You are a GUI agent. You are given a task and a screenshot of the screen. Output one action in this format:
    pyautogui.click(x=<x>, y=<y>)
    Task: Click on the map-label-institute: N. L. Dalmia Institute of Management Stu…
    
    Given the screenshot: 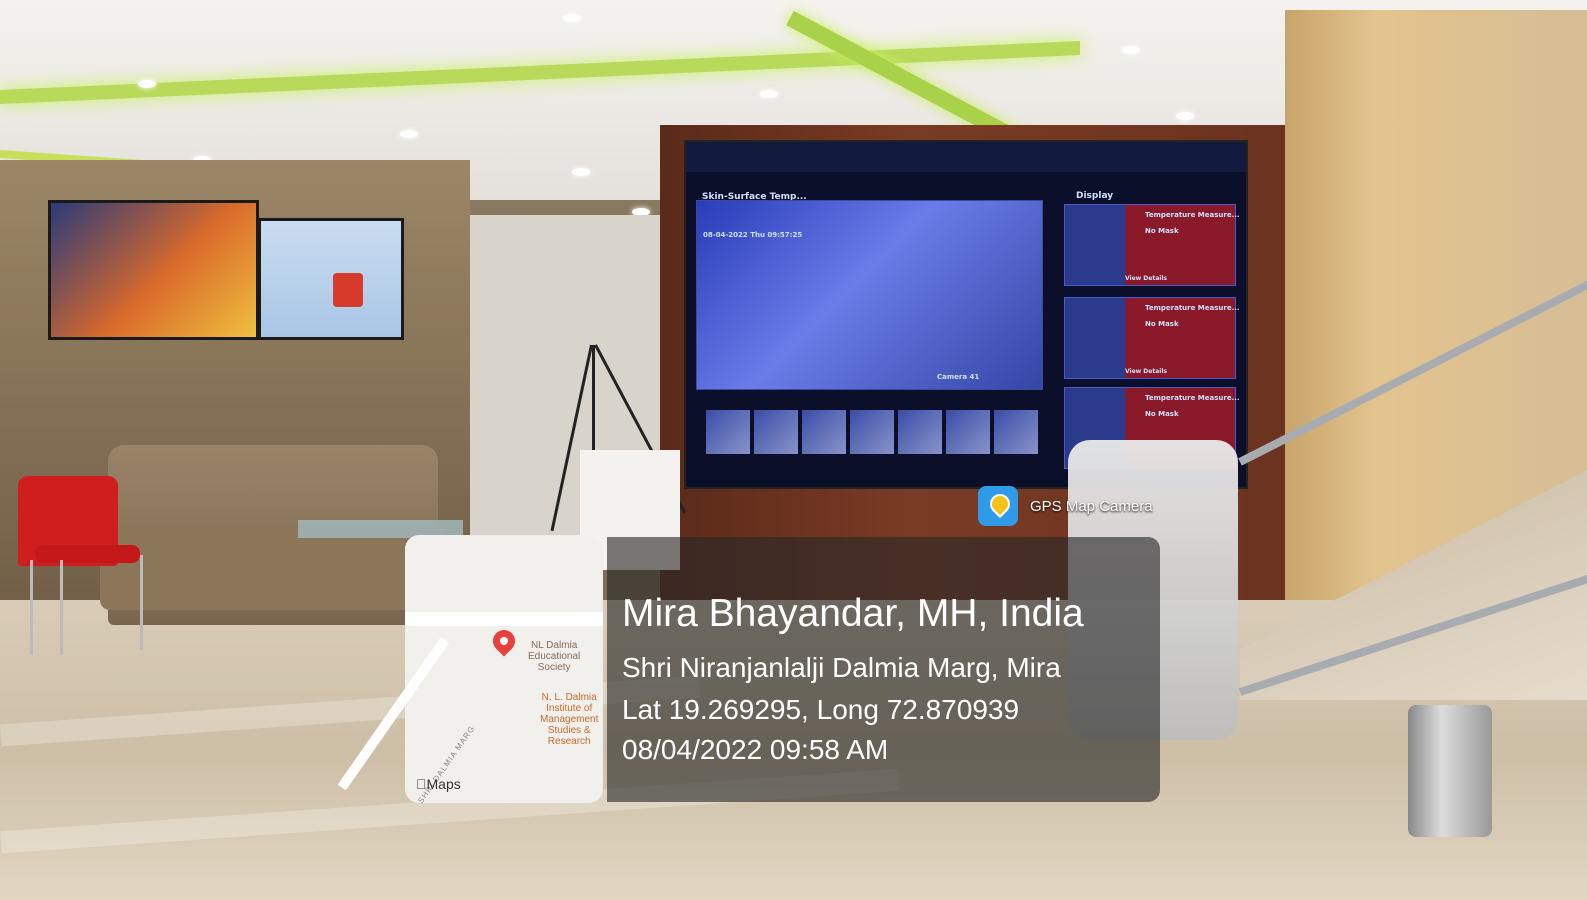 What is the action you would take?
    pyautogui.click(x=569, y=719)
    